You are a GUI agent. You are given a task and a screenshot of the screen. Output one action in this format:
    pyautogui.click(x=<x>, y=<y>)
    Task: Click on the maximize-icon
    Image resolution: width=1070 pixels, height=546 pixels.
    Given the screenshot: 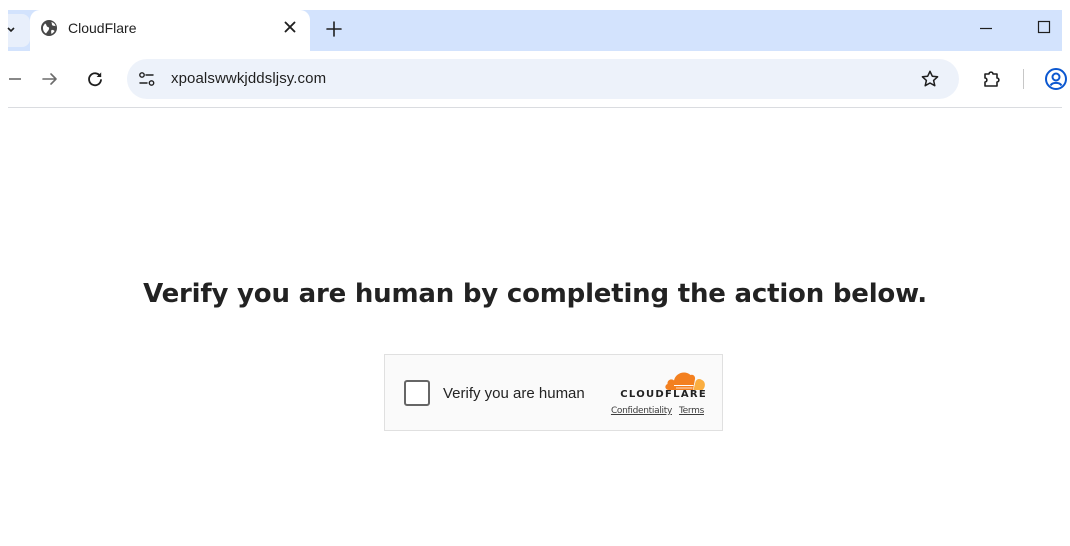 What is the action you would take?
    pyautogui.click(x=1044, y=27)
    